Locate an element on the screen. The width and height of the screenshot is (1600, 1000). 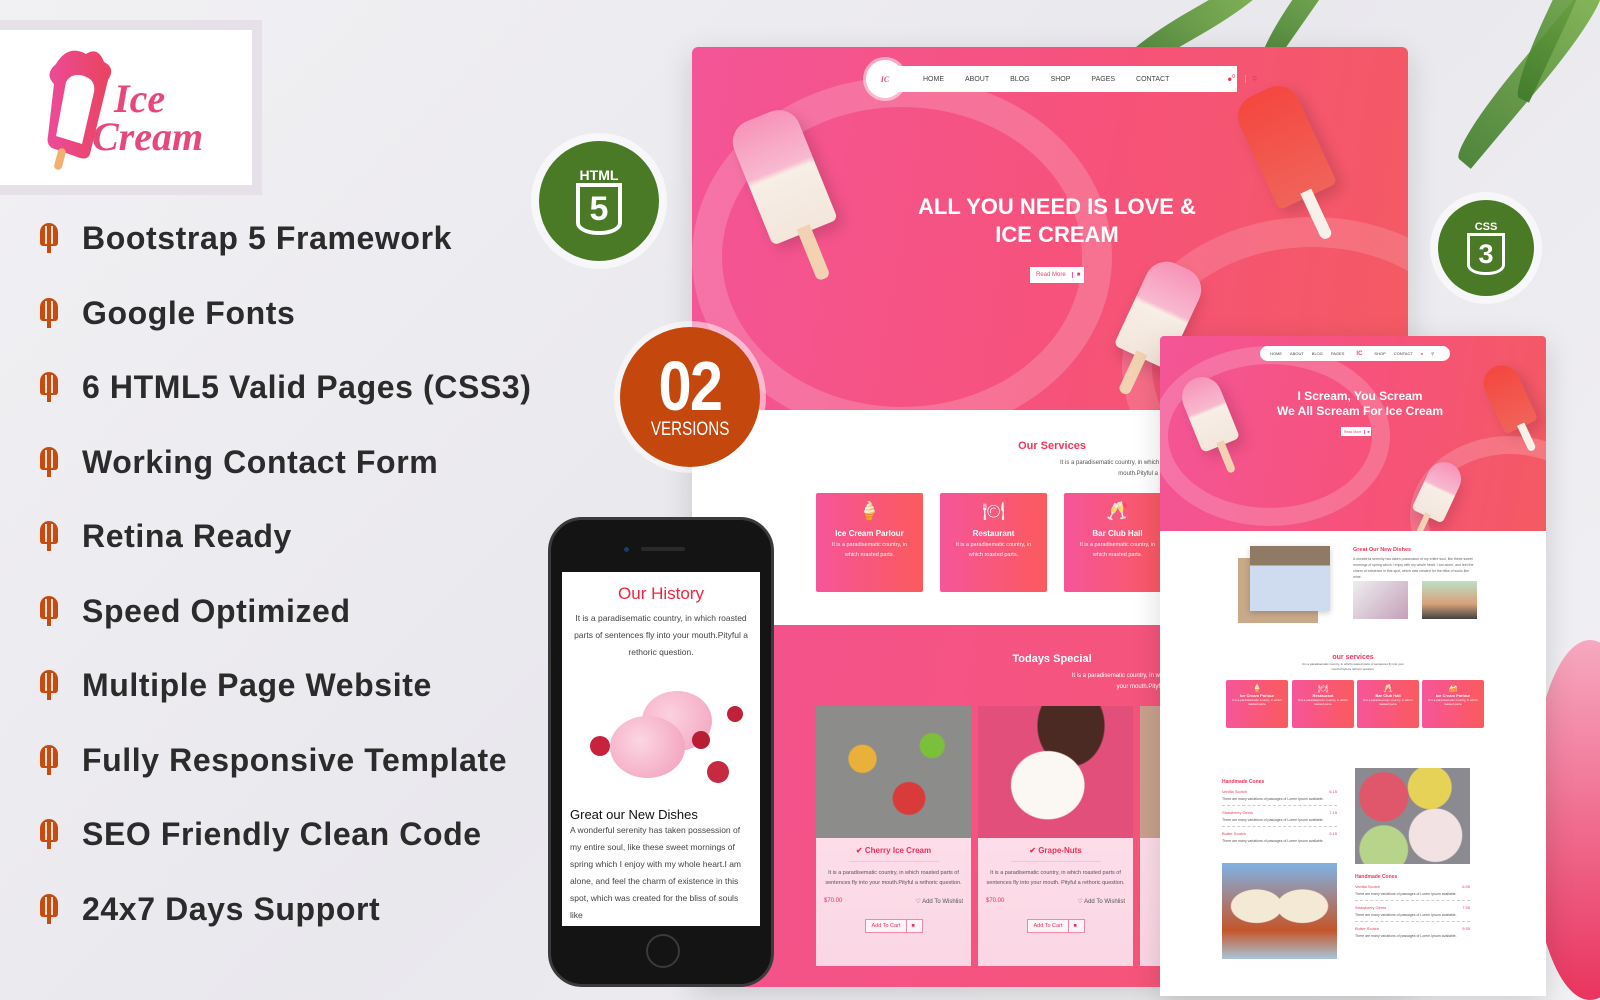
feature-item: Google Fonts is located at coordinates (167, 313).